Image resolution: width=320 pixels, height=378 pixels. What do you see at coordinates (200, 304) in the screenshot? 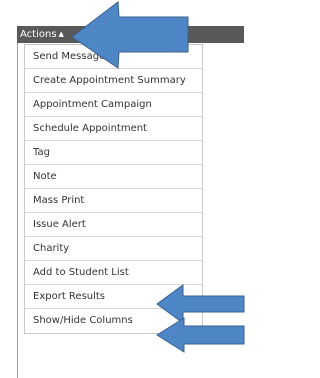
I see `arrow-to-add-to-student-list` at bounding box center [200, 304].